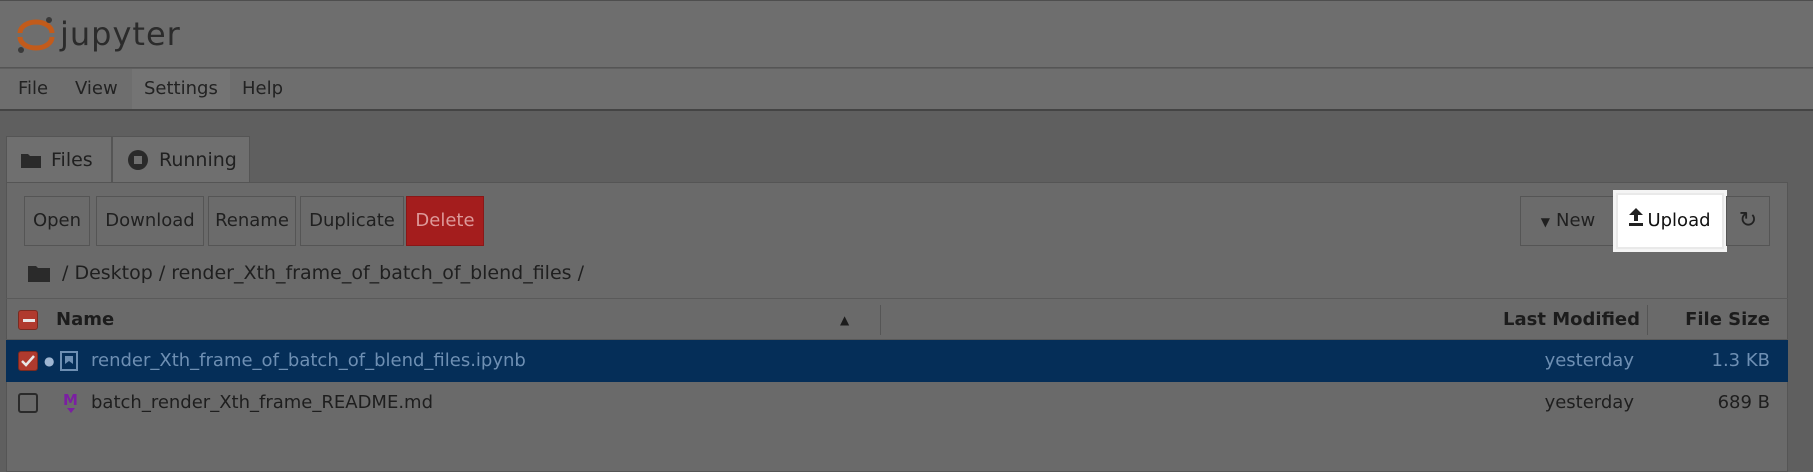  I want to click on rename-button: Rename, so click(252, 221).